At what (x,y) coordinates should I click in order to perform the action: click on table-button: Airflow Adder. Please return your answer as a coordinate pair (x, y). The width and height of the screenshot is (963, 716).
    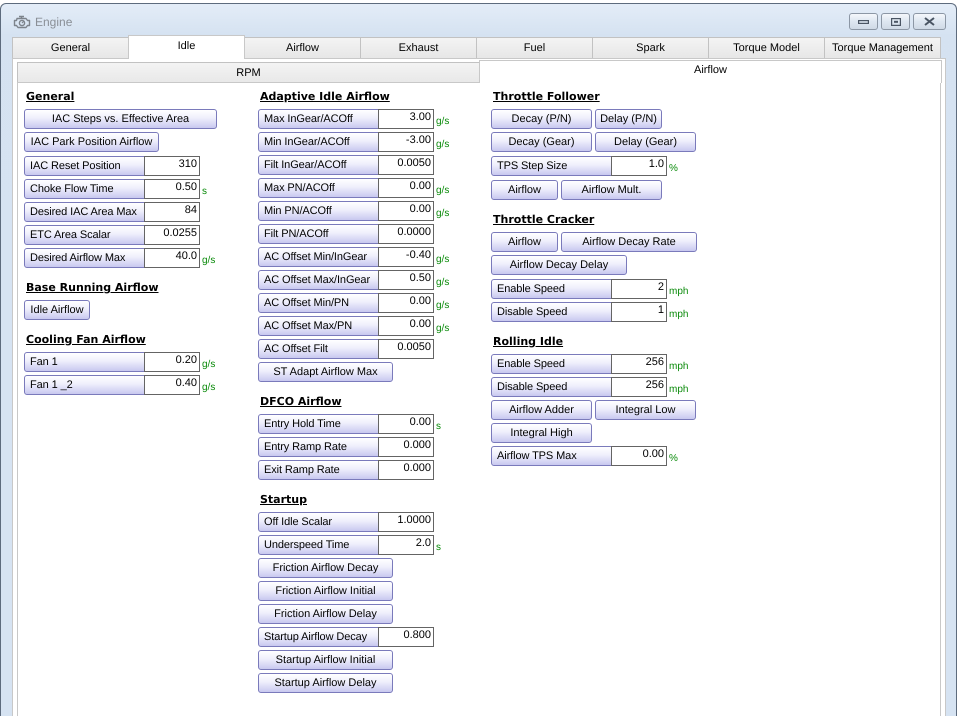
    Looking at the image, I should click on (541, 410).